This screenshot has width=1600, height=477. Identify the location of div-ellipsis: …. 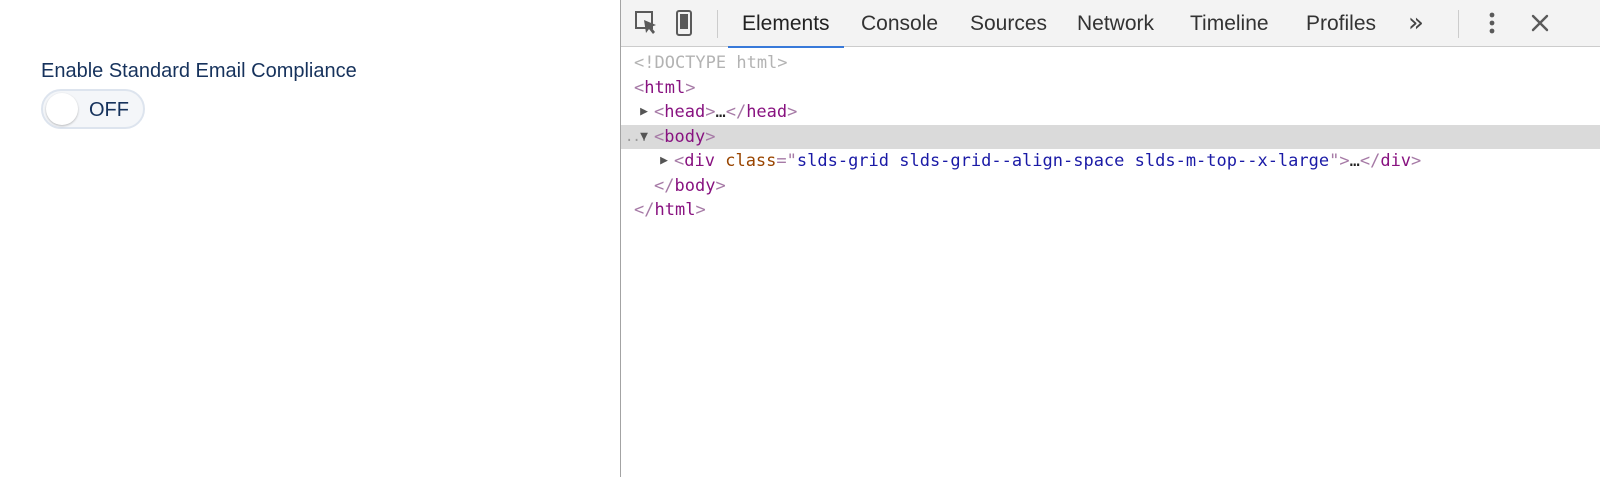
(1354, 161).